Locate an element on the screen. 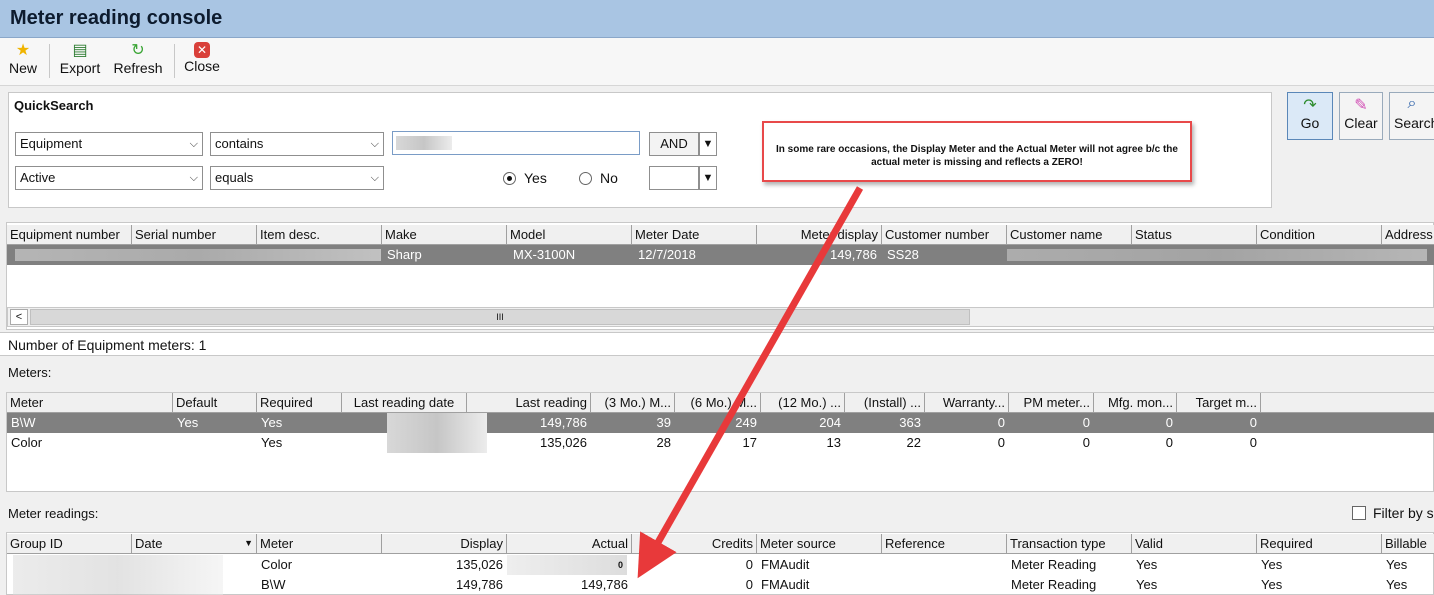  arrow-line is located at coordinates (750, 382).